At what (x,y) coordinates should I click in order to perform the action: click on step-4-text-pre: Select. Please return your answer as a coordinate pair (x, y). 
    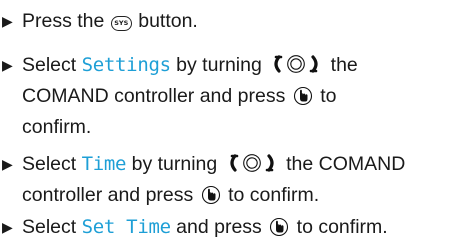
    Looking at the image, I should click on (49, 227).